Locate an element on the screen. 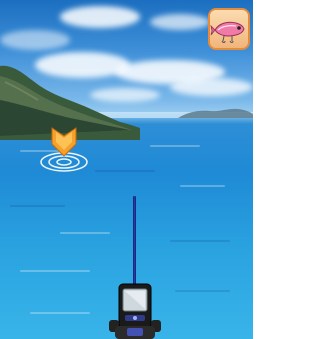 This screenshot has width=320, height=339. fishing-rod-icon is located at coordinates (134, 244).